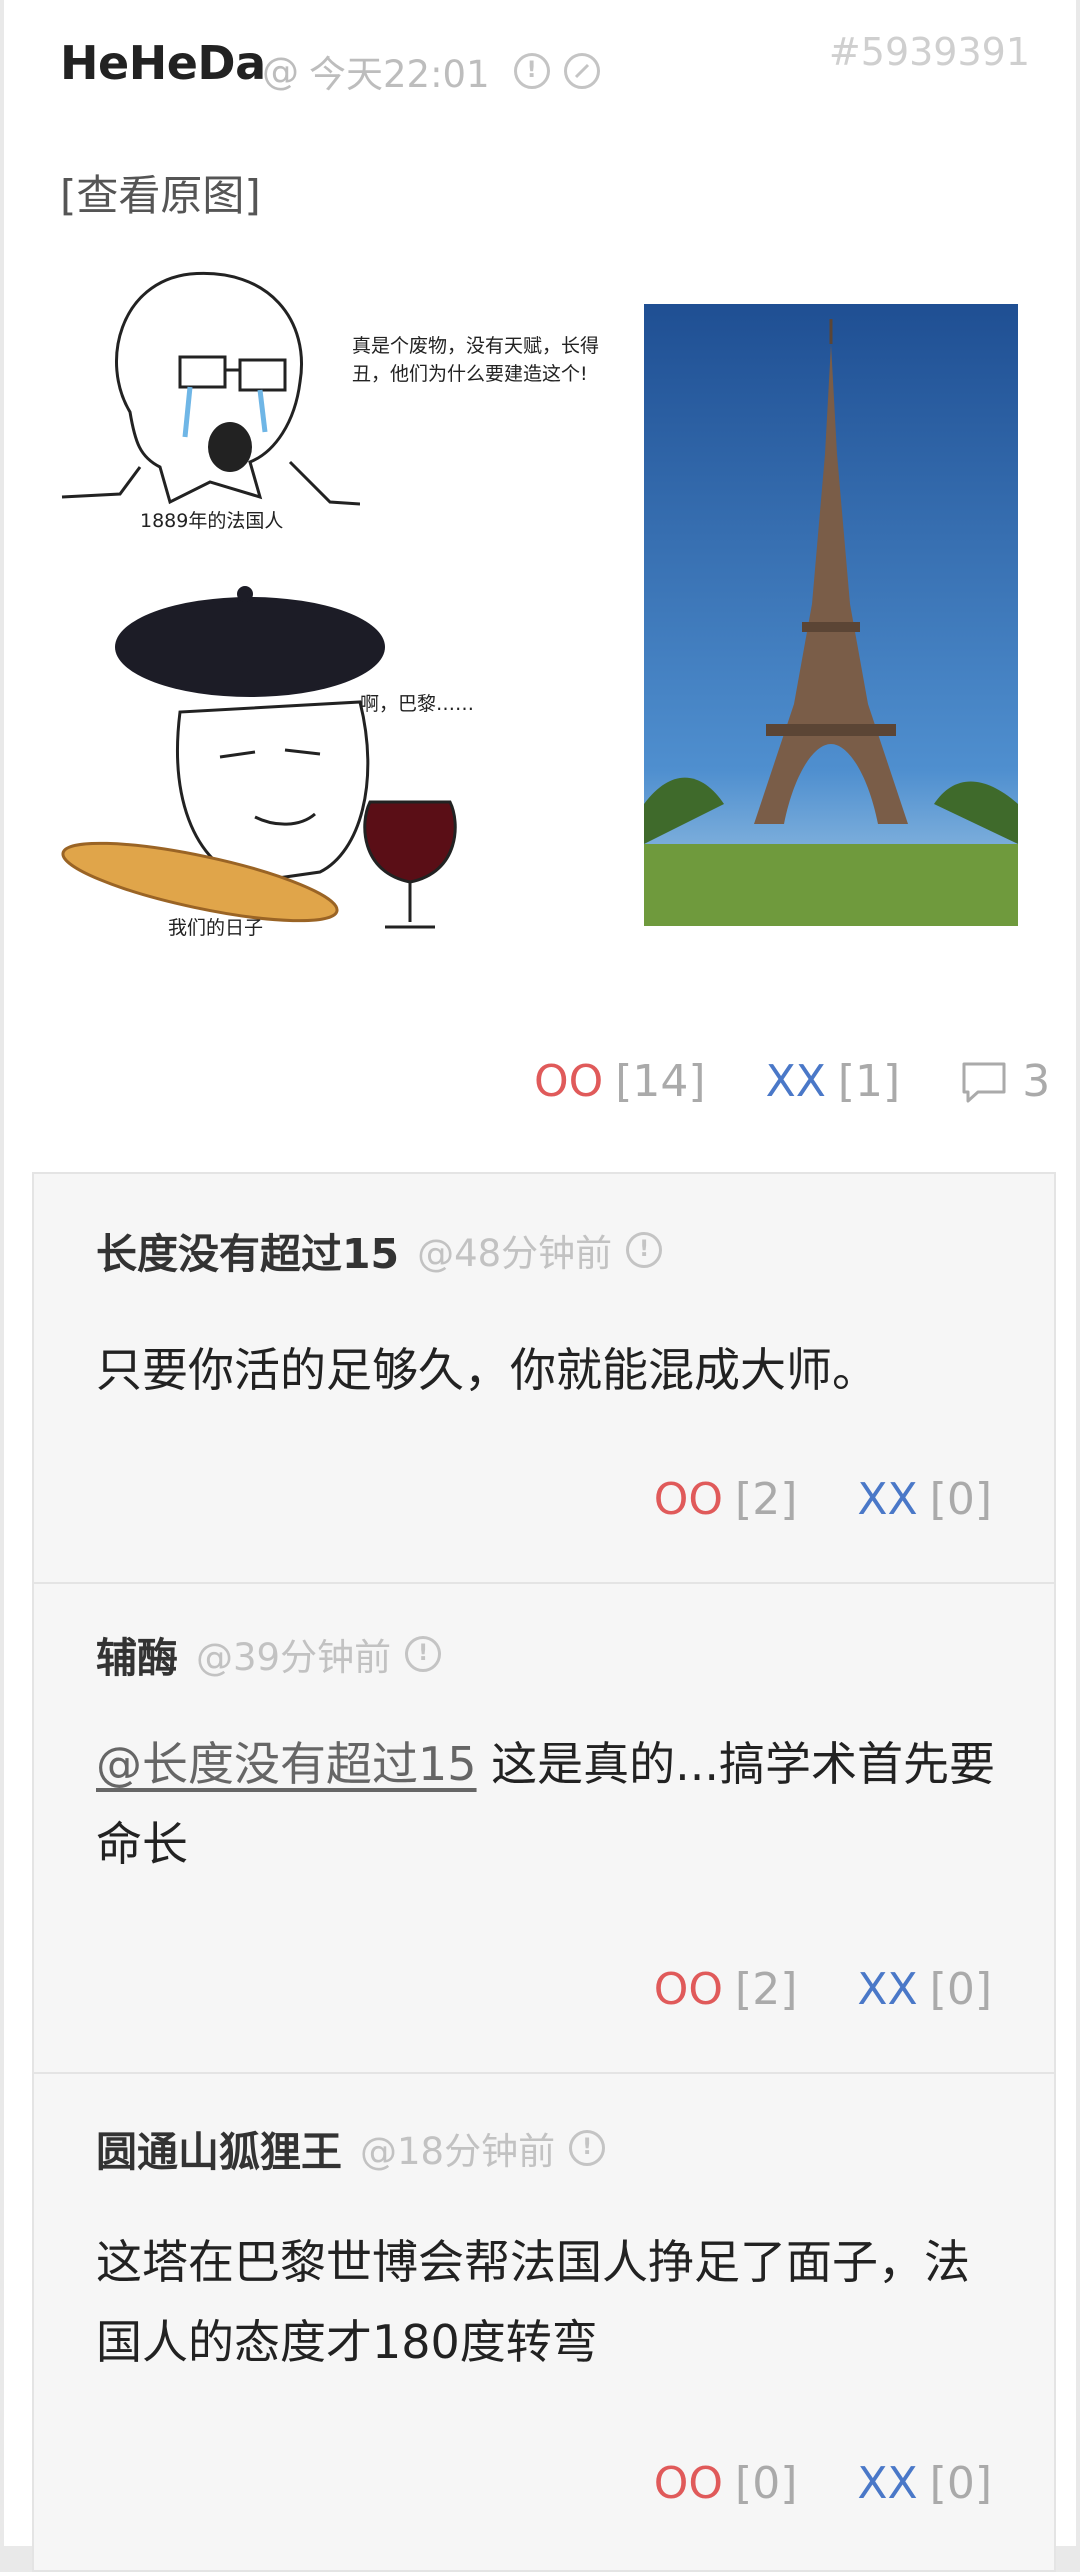 The image size is (1080, 2572). I want to click on oo-count: [0], so click(766, 2483).